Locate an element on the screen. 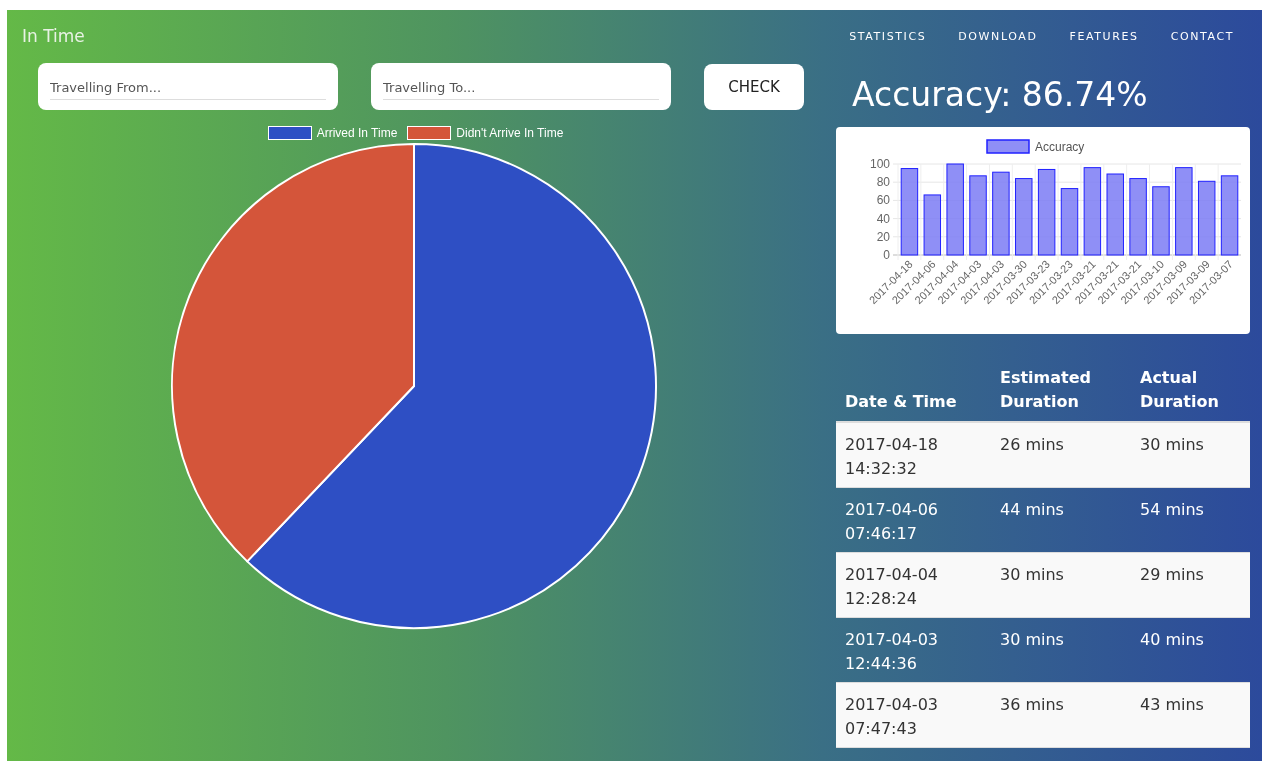 The width and height of the screenshot is (1270, 761). legend-label: Accuracy is located at coordinates (1060, 147).